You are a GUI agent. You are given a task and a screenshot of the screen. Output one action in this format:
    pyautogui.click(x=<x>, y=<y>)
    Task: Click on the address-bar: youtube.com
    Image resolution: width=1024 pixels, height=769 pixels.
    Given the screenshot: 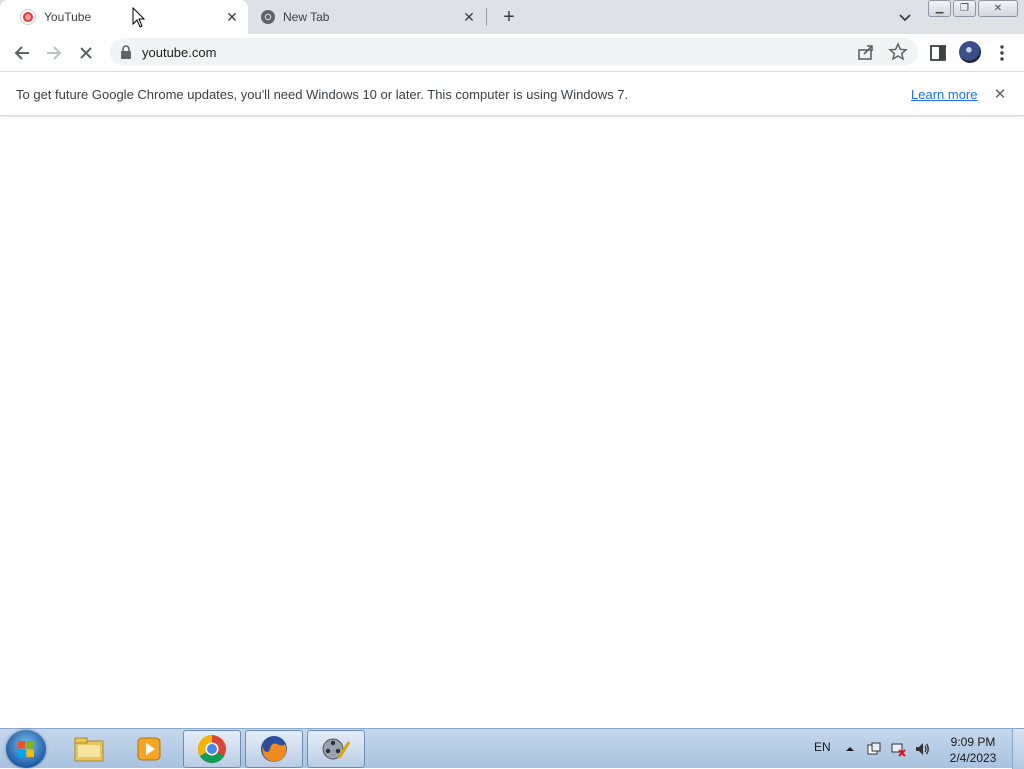 What is the action you would take?
    pyautogui.click(x=514, y=52)
    